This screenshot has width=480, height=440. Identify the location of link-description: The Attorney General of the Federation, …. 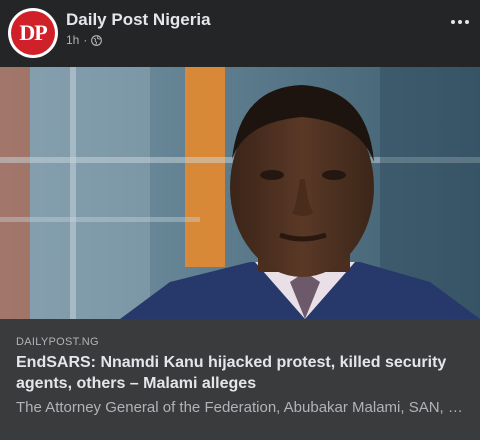
(240, 407).